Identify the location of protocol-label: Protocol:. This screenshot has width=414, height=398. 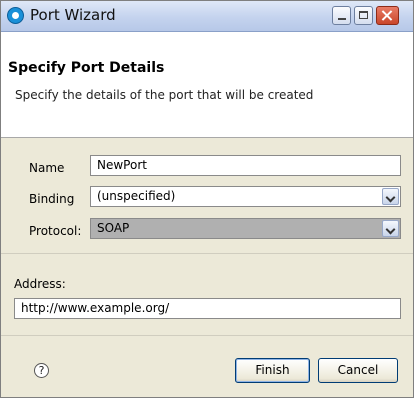
(55, 231).